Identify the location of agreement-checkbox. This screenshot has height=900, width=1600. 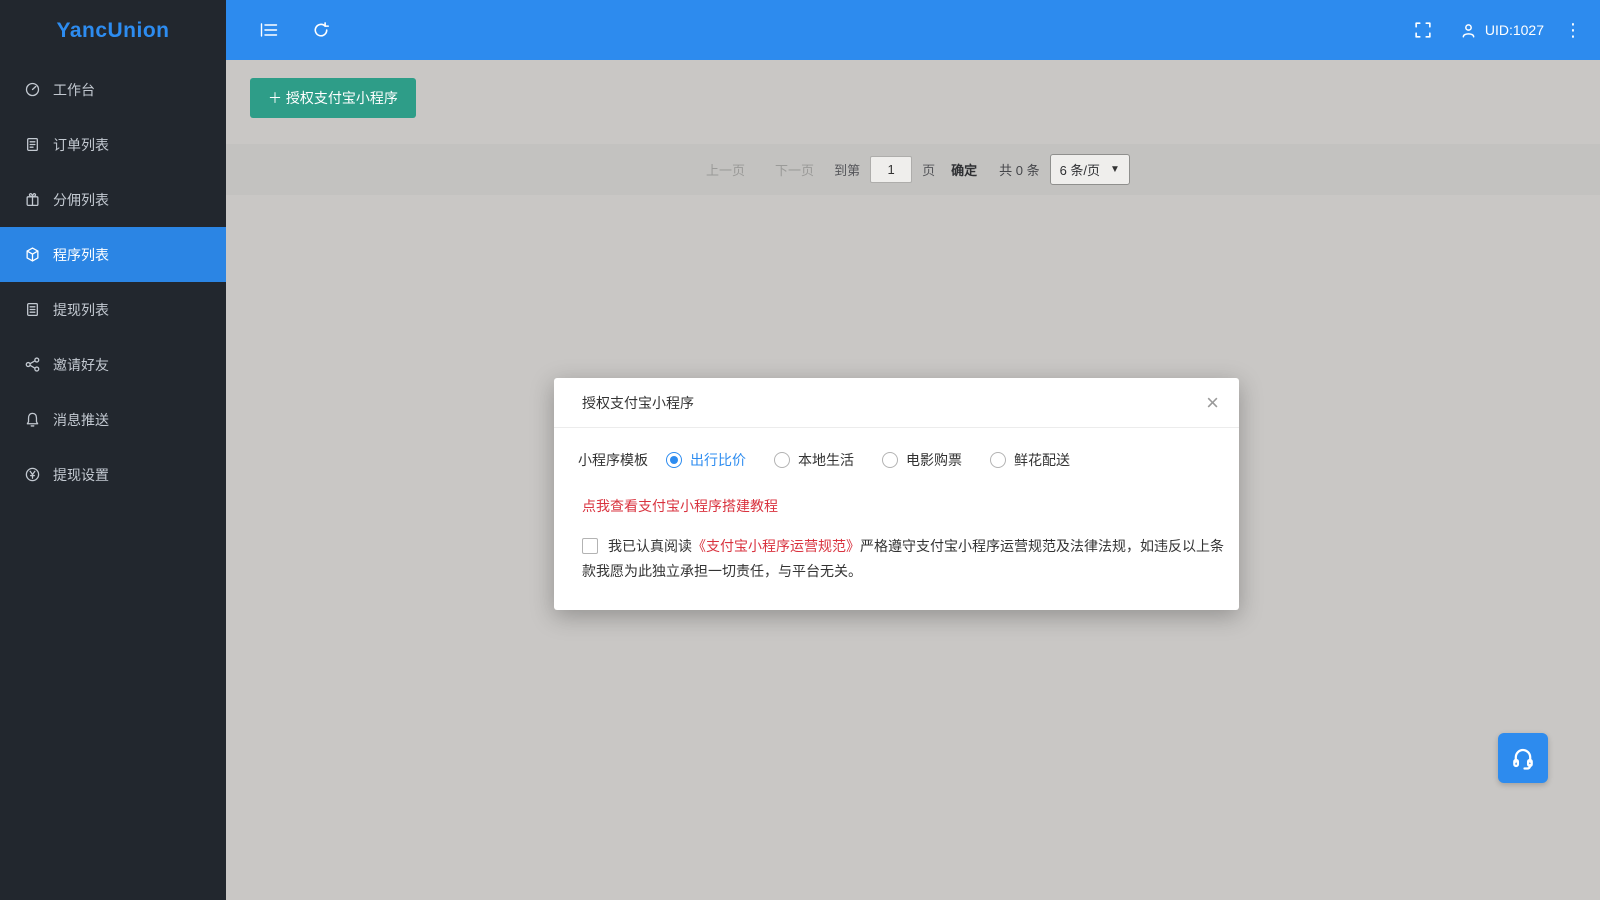
(590, 546).